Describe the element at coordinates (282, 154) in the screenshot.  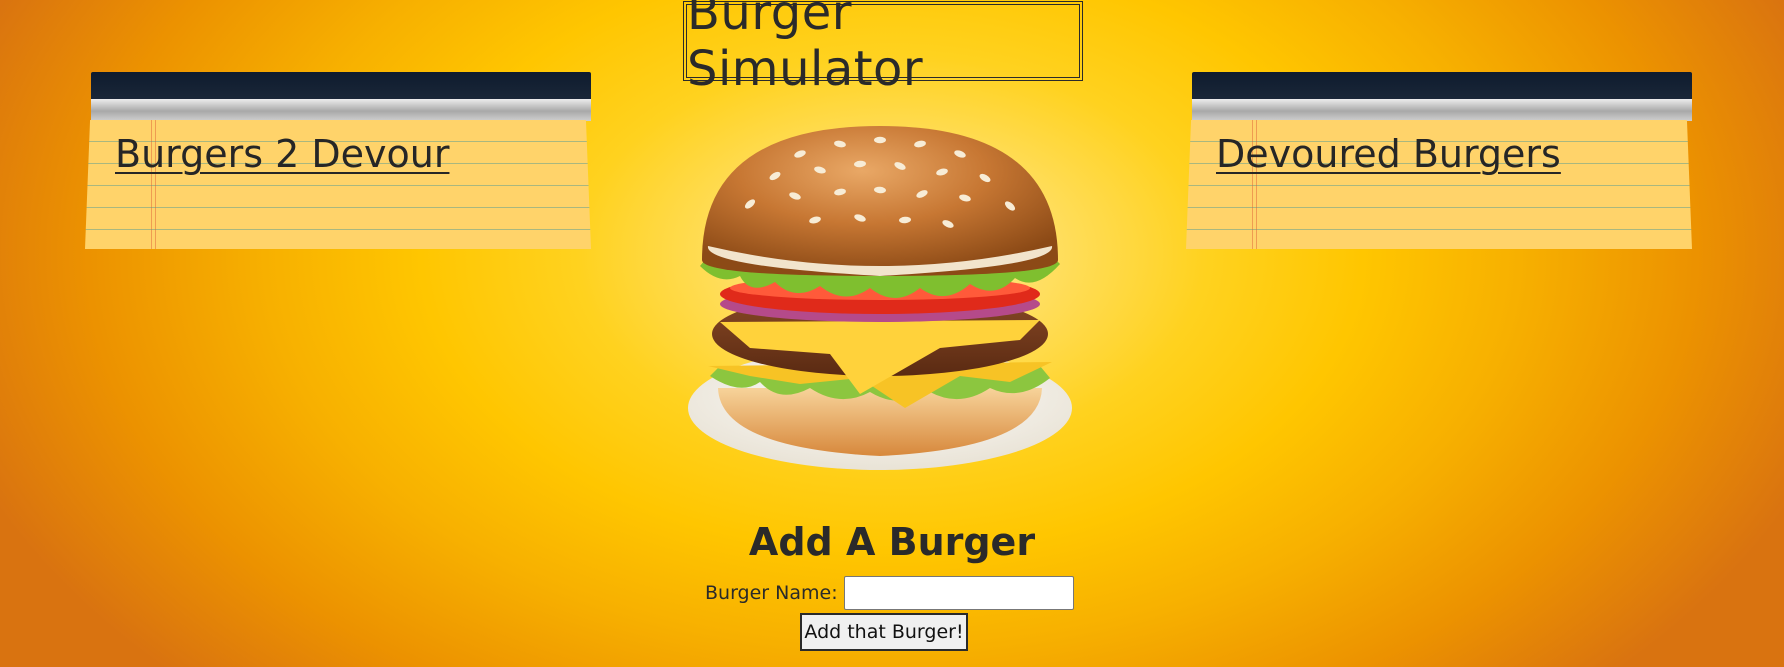
I see `burgers-to-devour-heading: Burgers 2 Devour` at that location.